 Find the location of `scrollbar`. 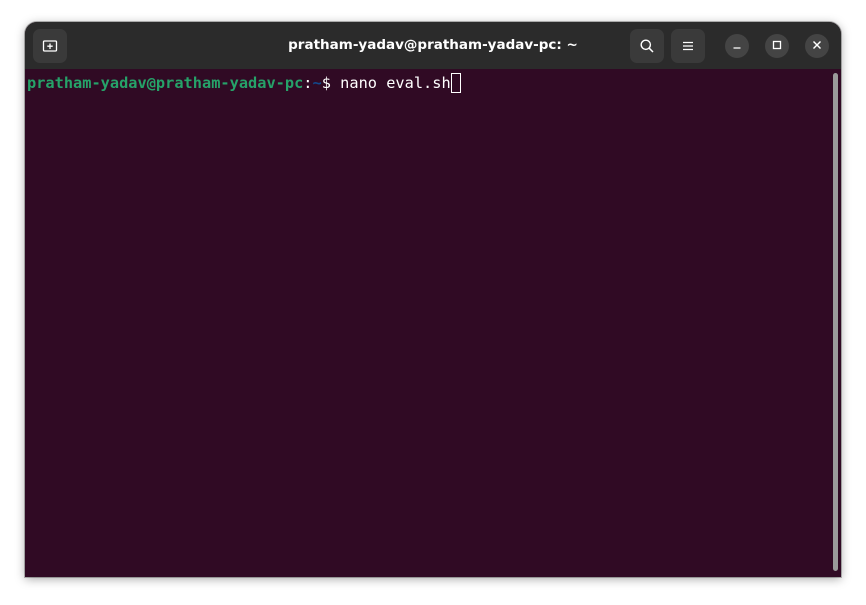

scrollbar is located at coordinates (835, 322).